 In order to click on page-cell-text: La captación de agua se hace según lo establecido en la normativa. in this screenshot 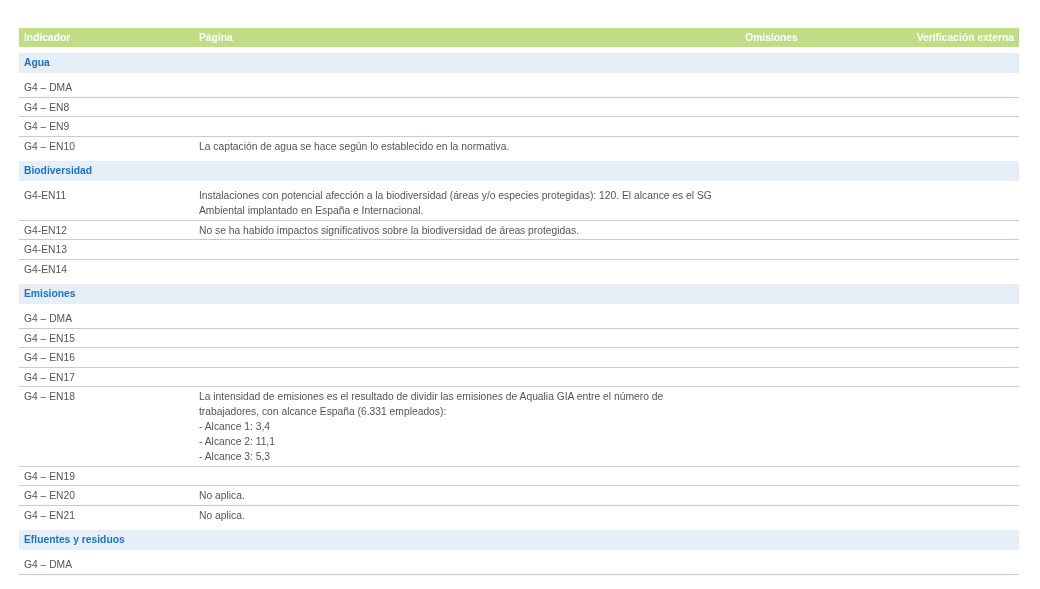, I will do `click(354, 146)`.